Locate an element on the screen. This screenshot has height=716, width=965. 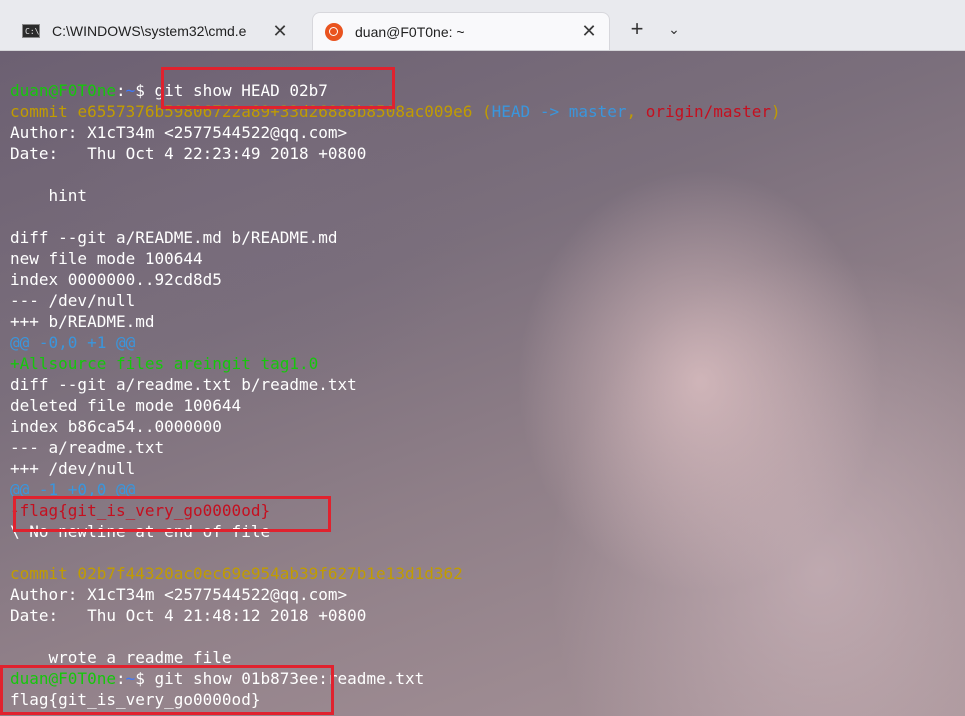
terminal-line: index 0000000..92cd8d5 is located at coordinates (116, 279).